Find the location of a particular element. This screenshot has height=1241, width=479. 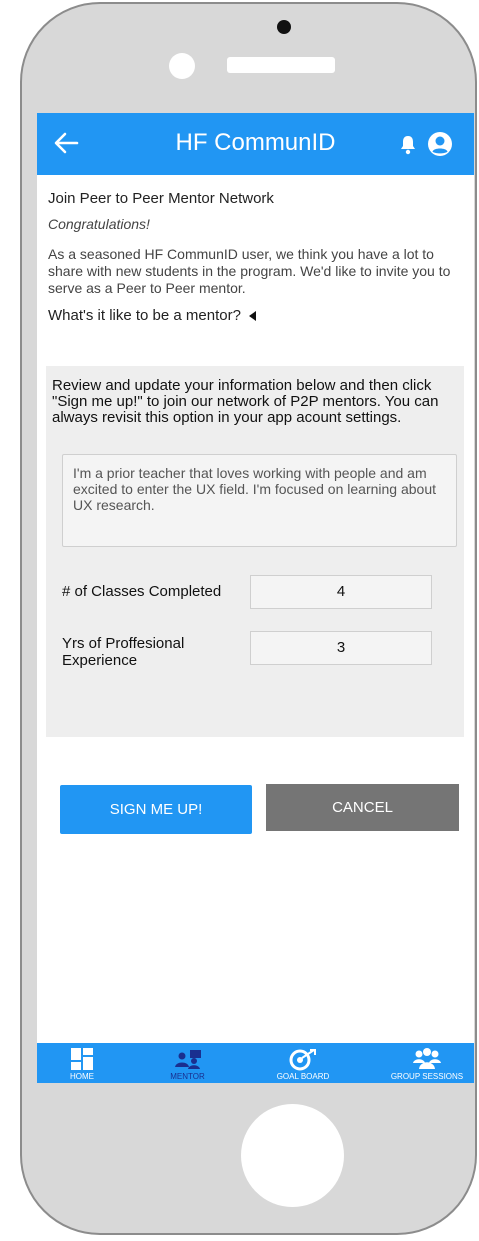

home-grid-icon is located at coordinates (82, 1059).